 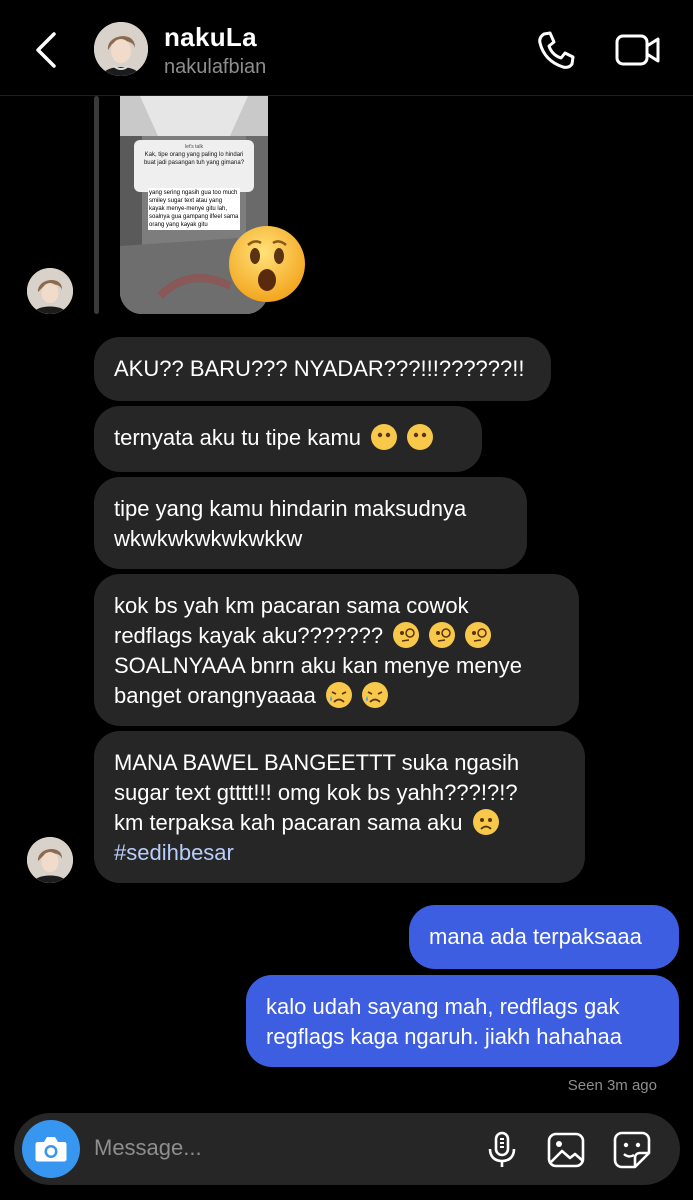 I want to click on message-text: ternyata aku tu tipe kamu, so click(x=238, y=437).